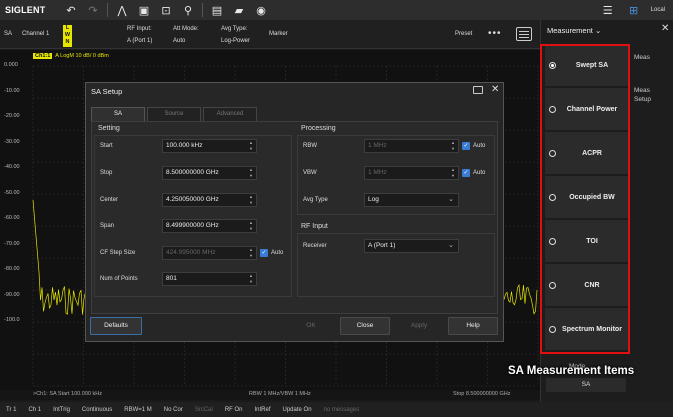 This screenshot has height=417, width=673. What do you see at coordinates (118, 114) in the screenshot?
I see `tab-sa: SA` at bounding box center [118, 114].